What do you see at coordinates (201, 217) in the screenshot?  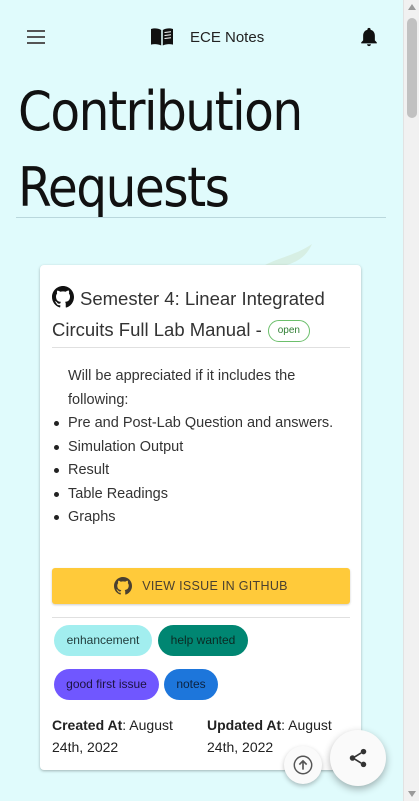 I see `title-divider` at bounding box center [201, 217].